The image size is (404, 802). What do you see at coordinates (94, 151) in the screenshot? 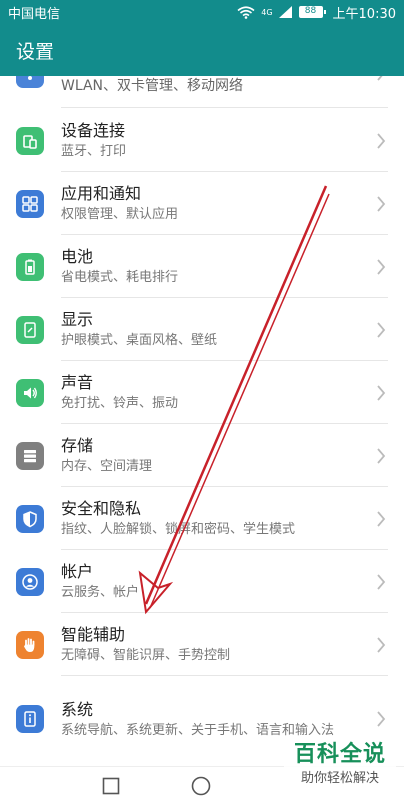
I see `settings-item-subtitle: 蓝牙、打印` at bounding box center [94, 151].